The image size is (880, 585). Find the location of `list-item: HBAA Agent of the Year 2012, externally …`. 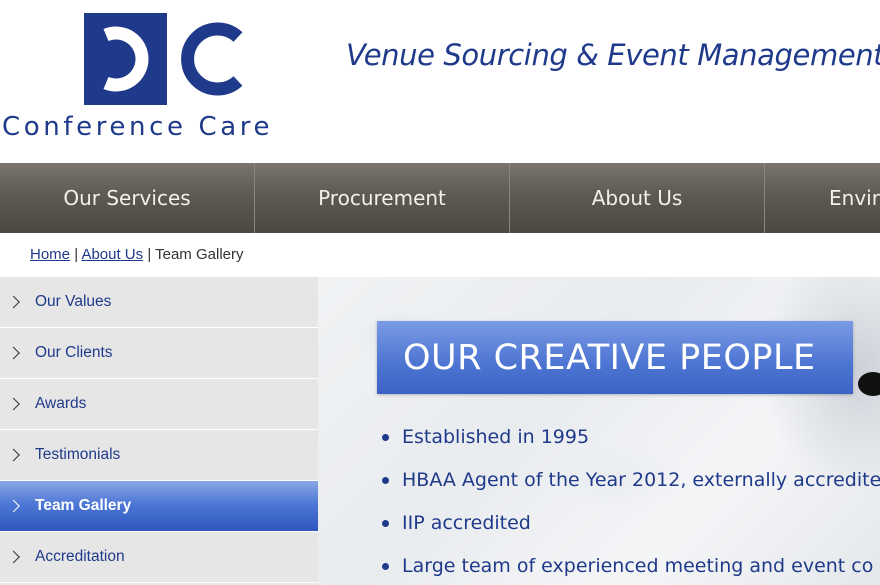

list-item: HBAA Agent of the Year 2012, externally … is located at coordinates (631, 486).